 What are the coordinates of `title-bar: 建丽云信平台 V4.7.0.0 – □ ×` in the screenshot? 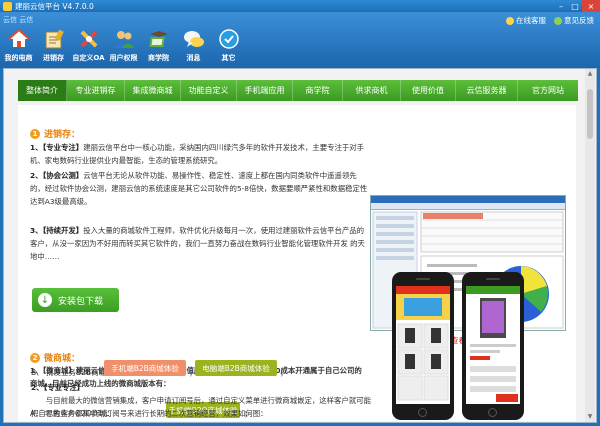 It's located at (300, 6).